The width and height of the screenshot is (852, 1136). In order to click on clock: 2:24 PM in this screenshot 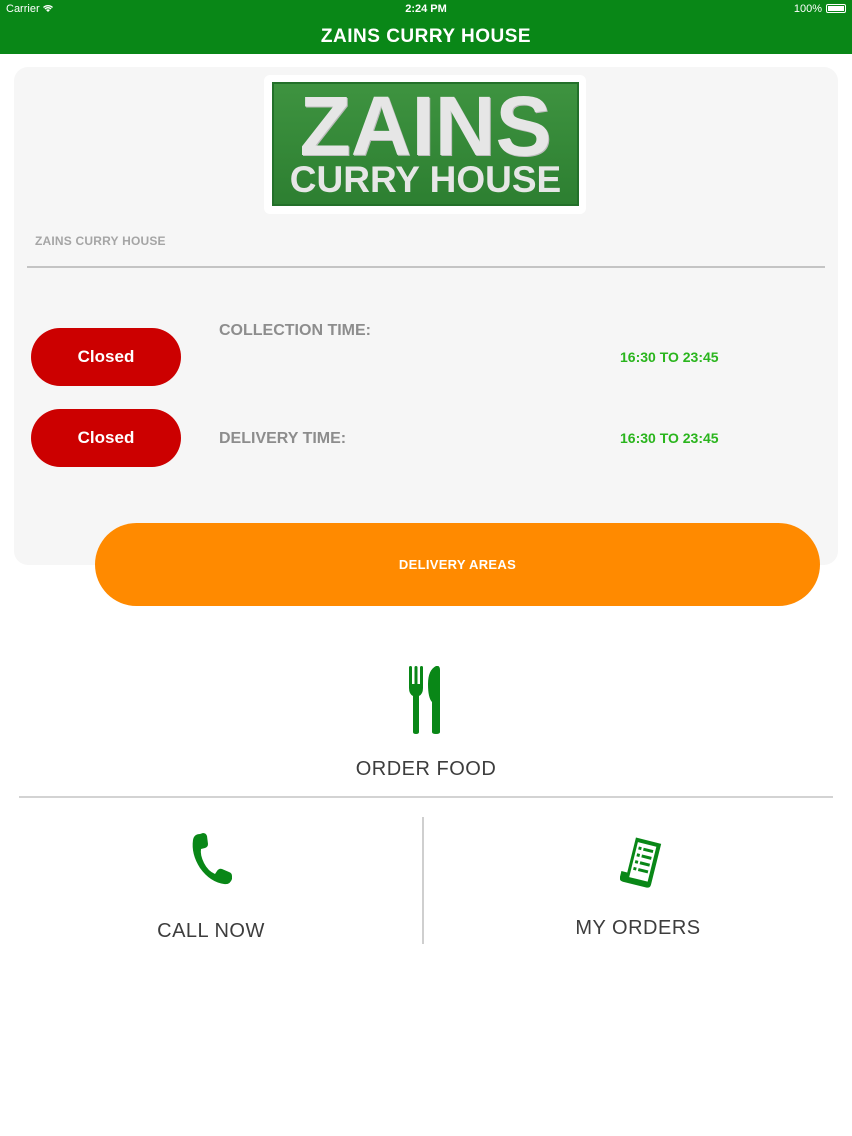, I will do `click(426, 9)`.